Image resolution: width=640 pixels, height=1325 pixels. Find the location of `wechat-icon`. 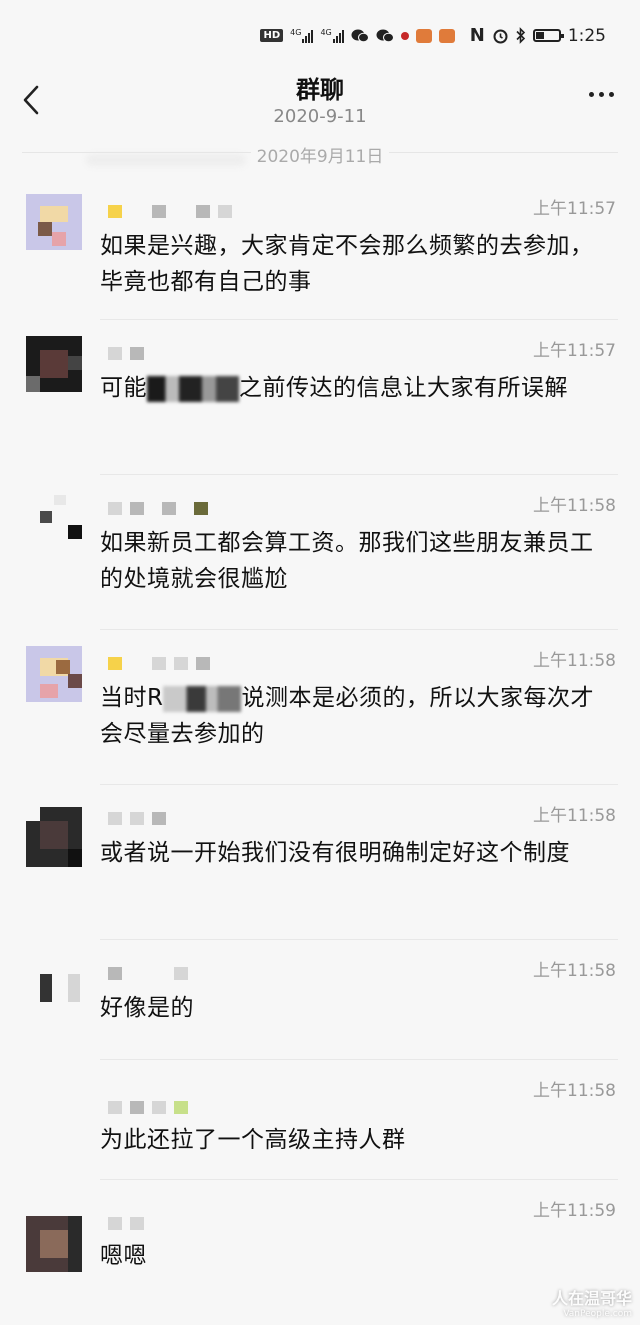

wechat-icon is located at coordinates (360, 36).